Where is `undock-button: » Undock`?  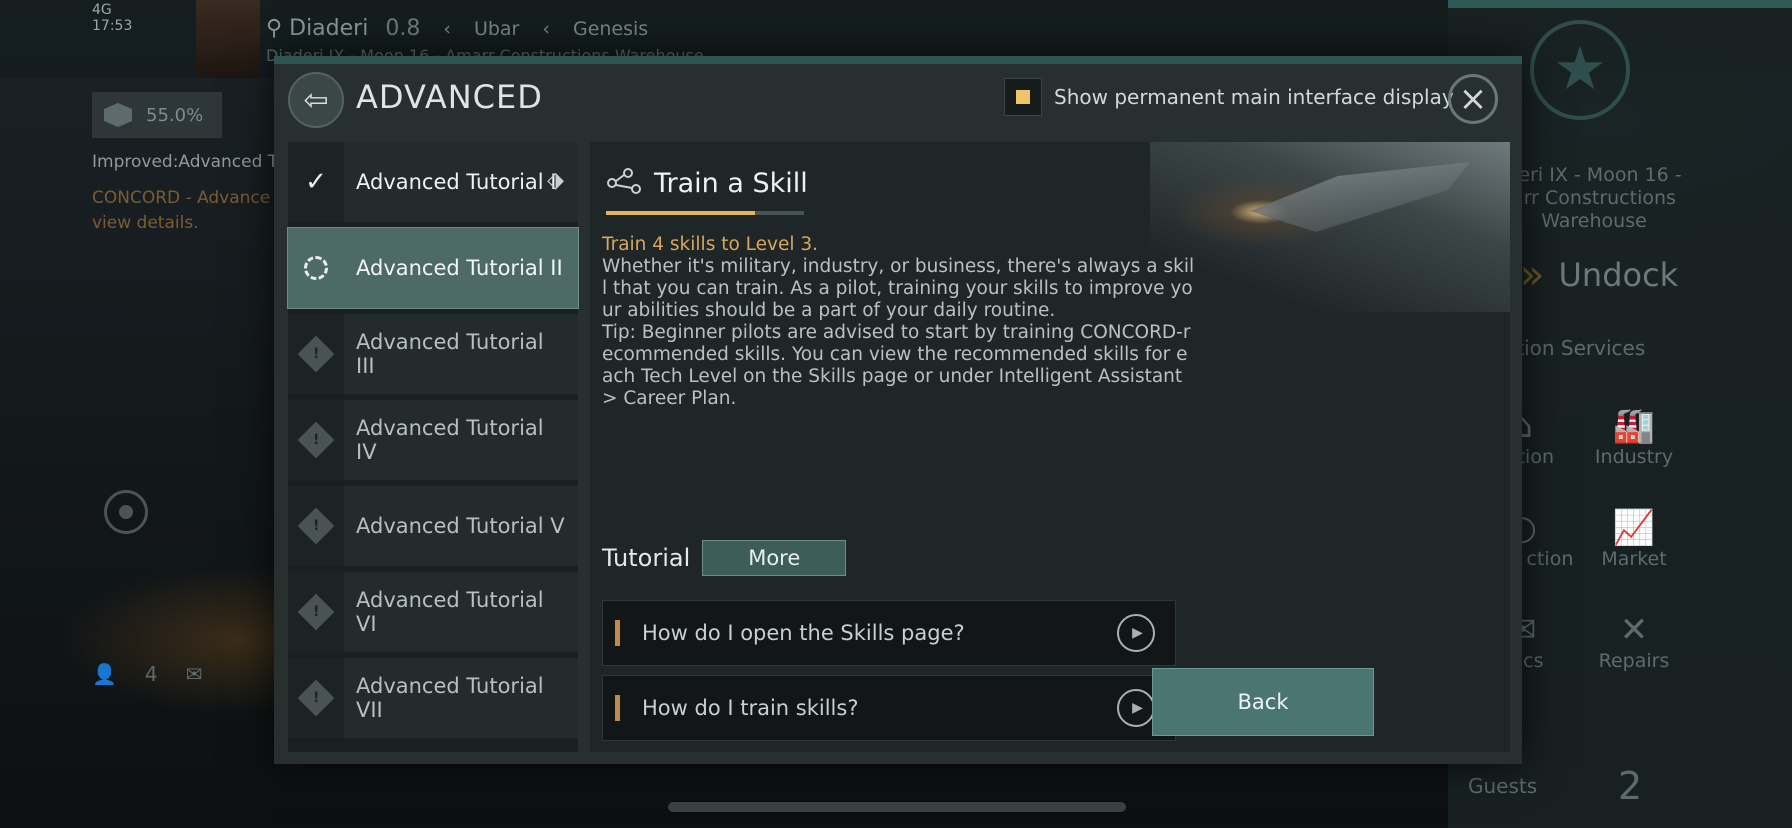 undock-button: » Undock is located at coordinates (1599, 275).